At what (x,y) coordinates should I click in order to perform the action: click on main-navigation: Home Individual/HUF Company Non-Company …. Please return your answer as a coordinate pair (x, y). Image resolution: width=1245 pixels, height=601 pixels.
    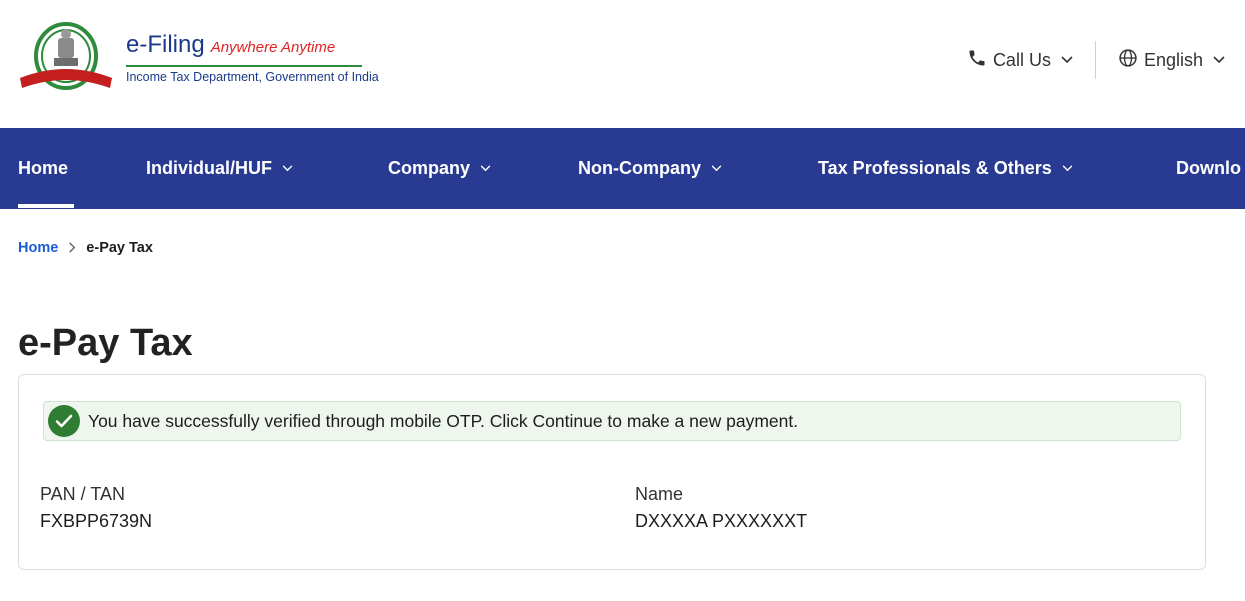
    Looking at the image, I should click on (622, 168).